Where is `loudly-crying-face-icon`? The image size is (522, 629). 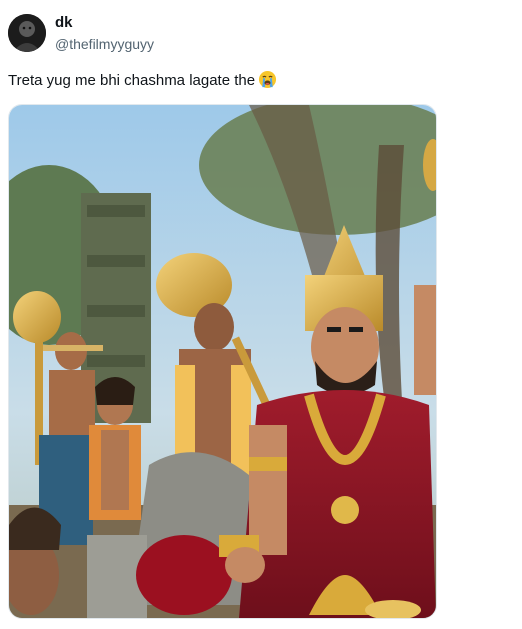
loudly-crying-face-icon is located at coordinates (267, 79).